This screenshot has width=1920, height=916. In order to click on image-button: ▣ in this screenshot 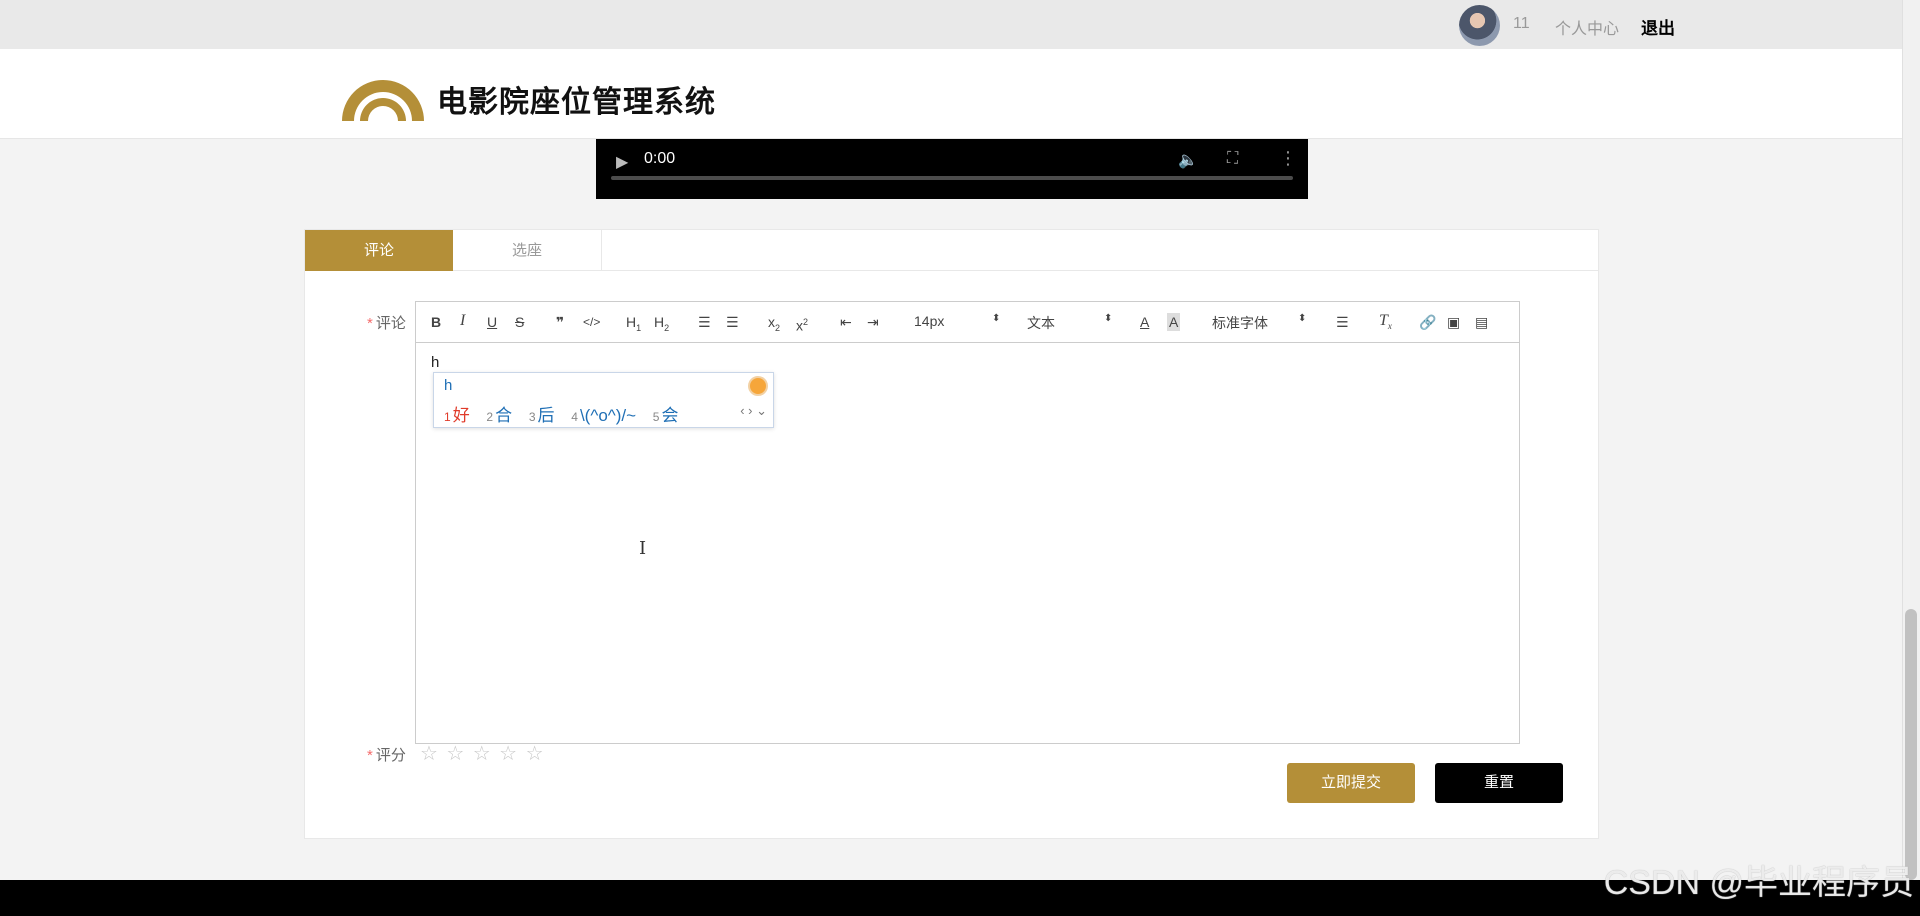, I will do `click(1453, 322)`.